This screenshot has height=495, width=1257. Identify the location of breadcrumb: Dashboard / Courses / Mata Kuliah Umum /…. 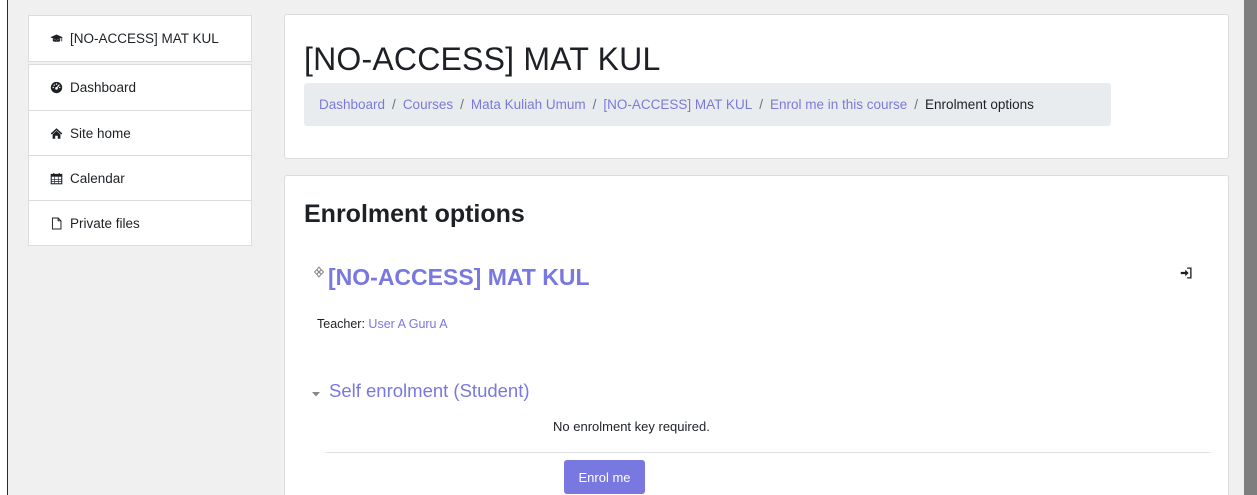
(707, 104).